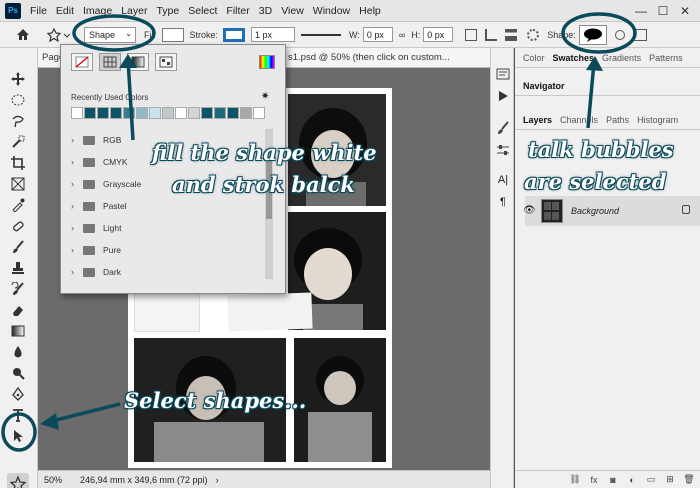 The height and width of the screenshot is (488, 700). I want to click on add-mask-icon: ◙, so click(613, 480).